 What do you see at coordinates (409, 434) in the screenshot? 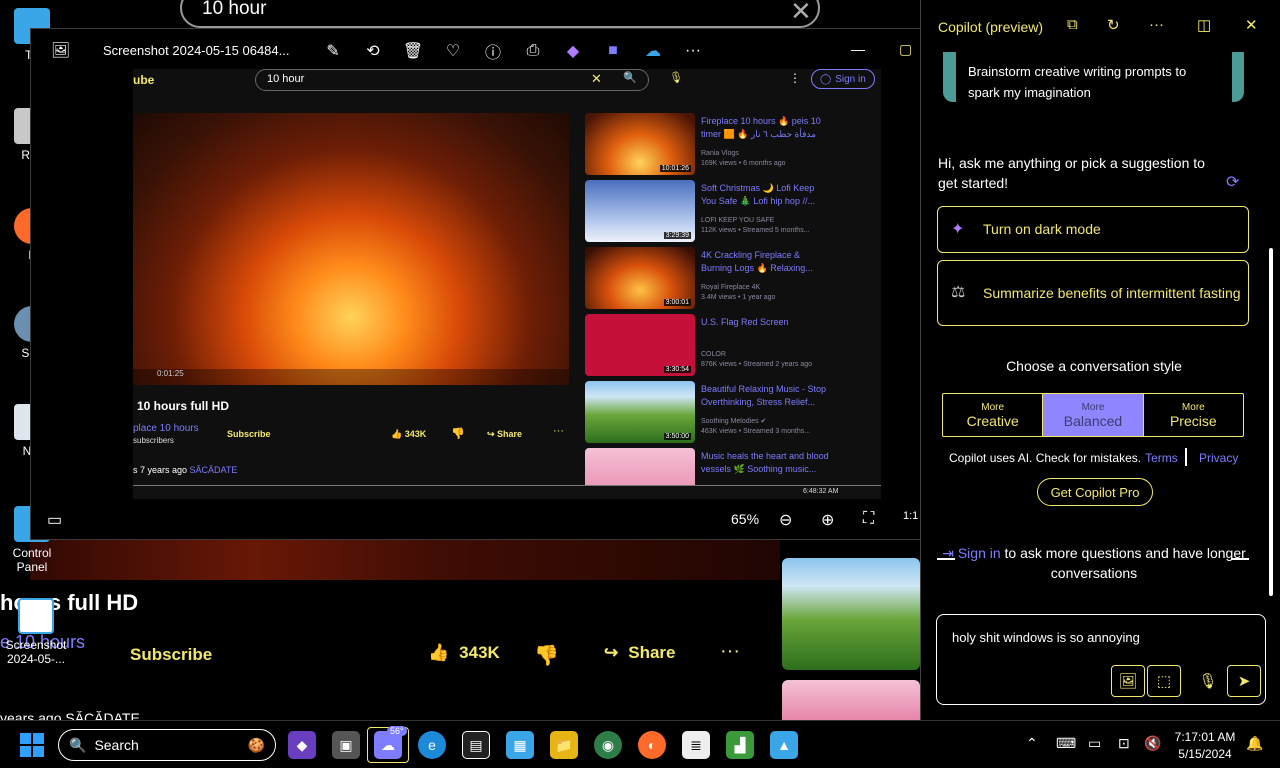
I see `shot-like-count: 👍 343K` at bounding box center [409, 434].